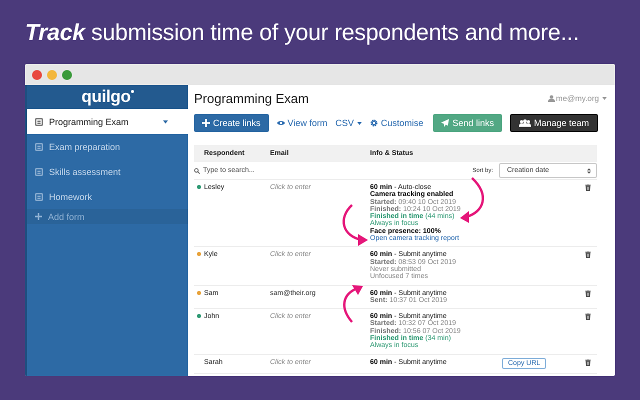 The image size is (640, 400). Describe the element at coordinates (107, 171) in the screenshot. I see `sidebar-item: Skills assessment` at that location.